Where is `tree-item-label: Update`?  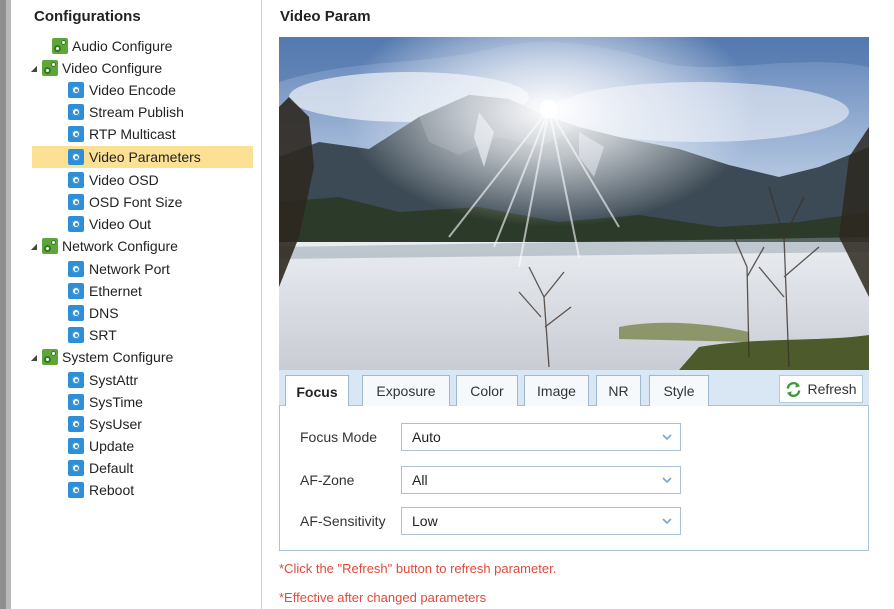
tree-item-label: Update is located at coordinates (112, 446).